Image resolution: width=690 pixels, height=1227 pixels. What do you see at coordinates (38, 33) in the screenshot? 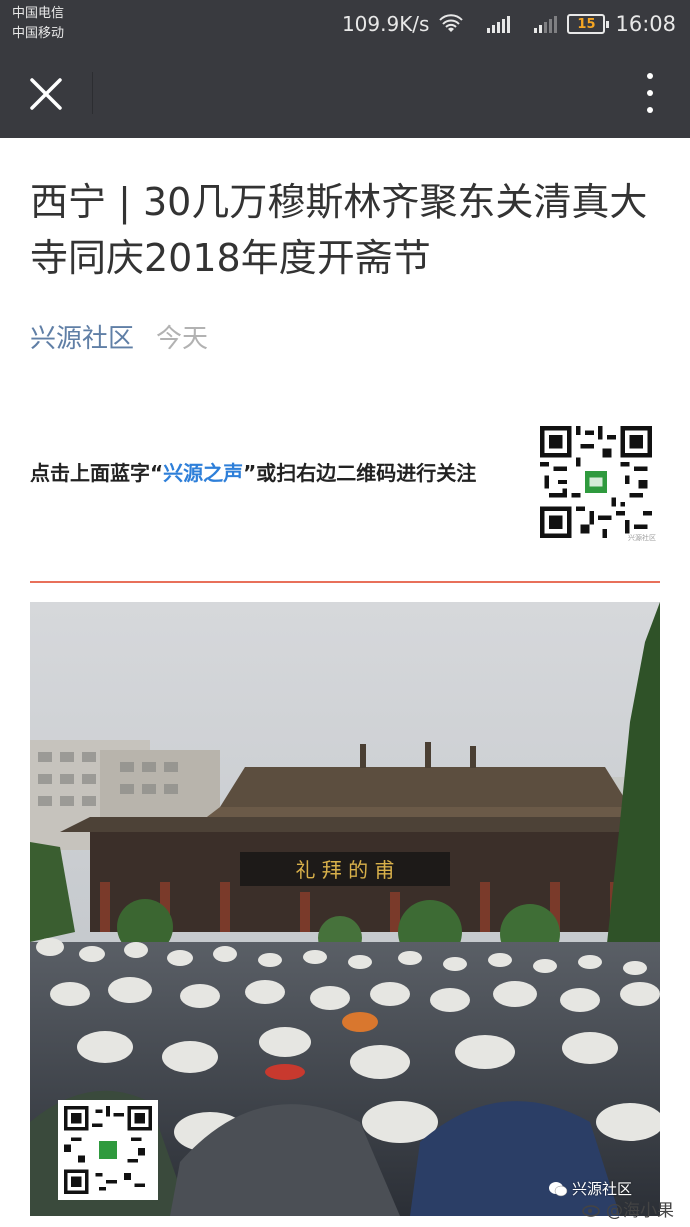
I see `carrier-2: 中国移动` at bounding box center [38, 33].